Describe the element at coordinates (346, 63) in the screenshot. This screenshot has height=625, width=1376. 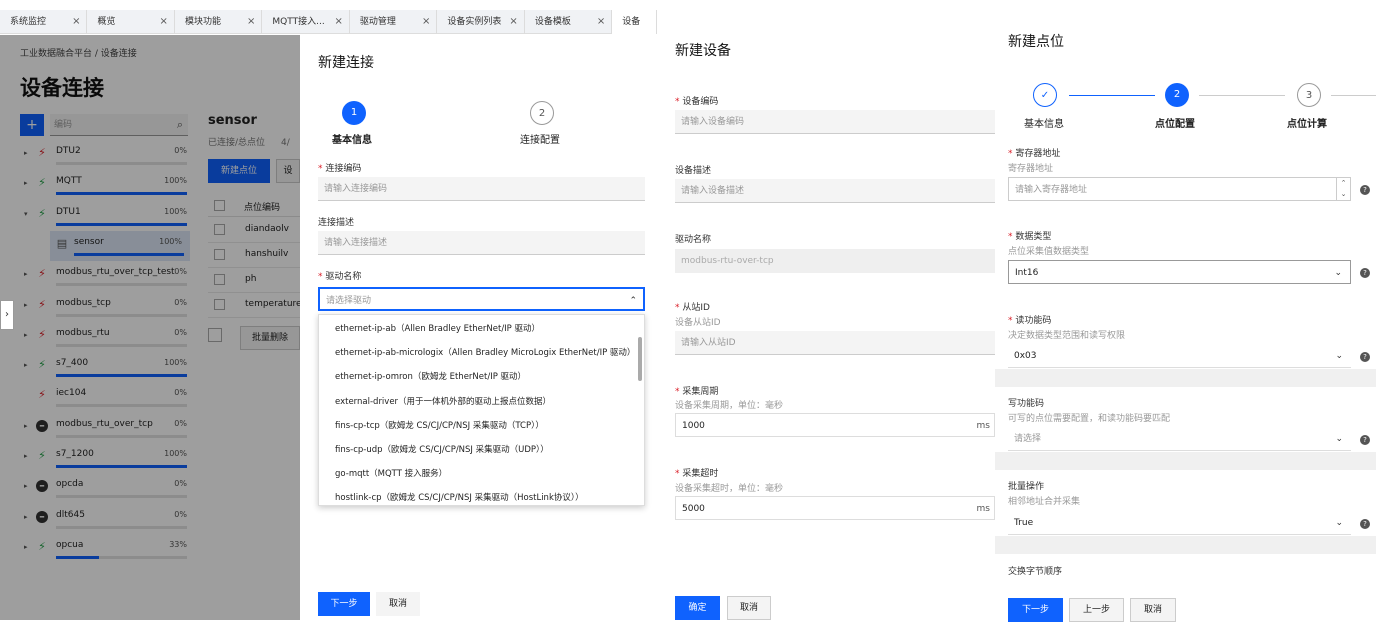
I see `drawer-title: 新建连接` at that location.